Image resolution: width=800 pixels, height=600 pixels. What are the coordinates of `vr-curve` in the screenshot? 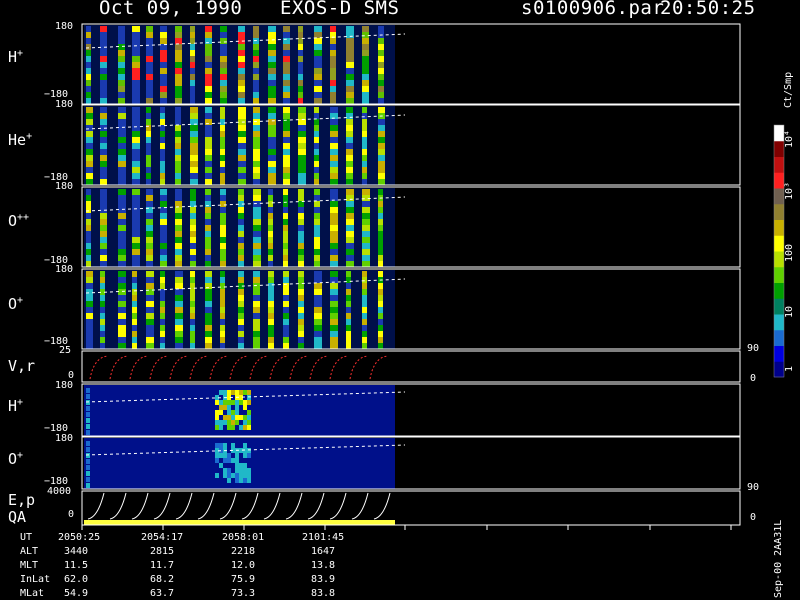 It's located at (359, 367).